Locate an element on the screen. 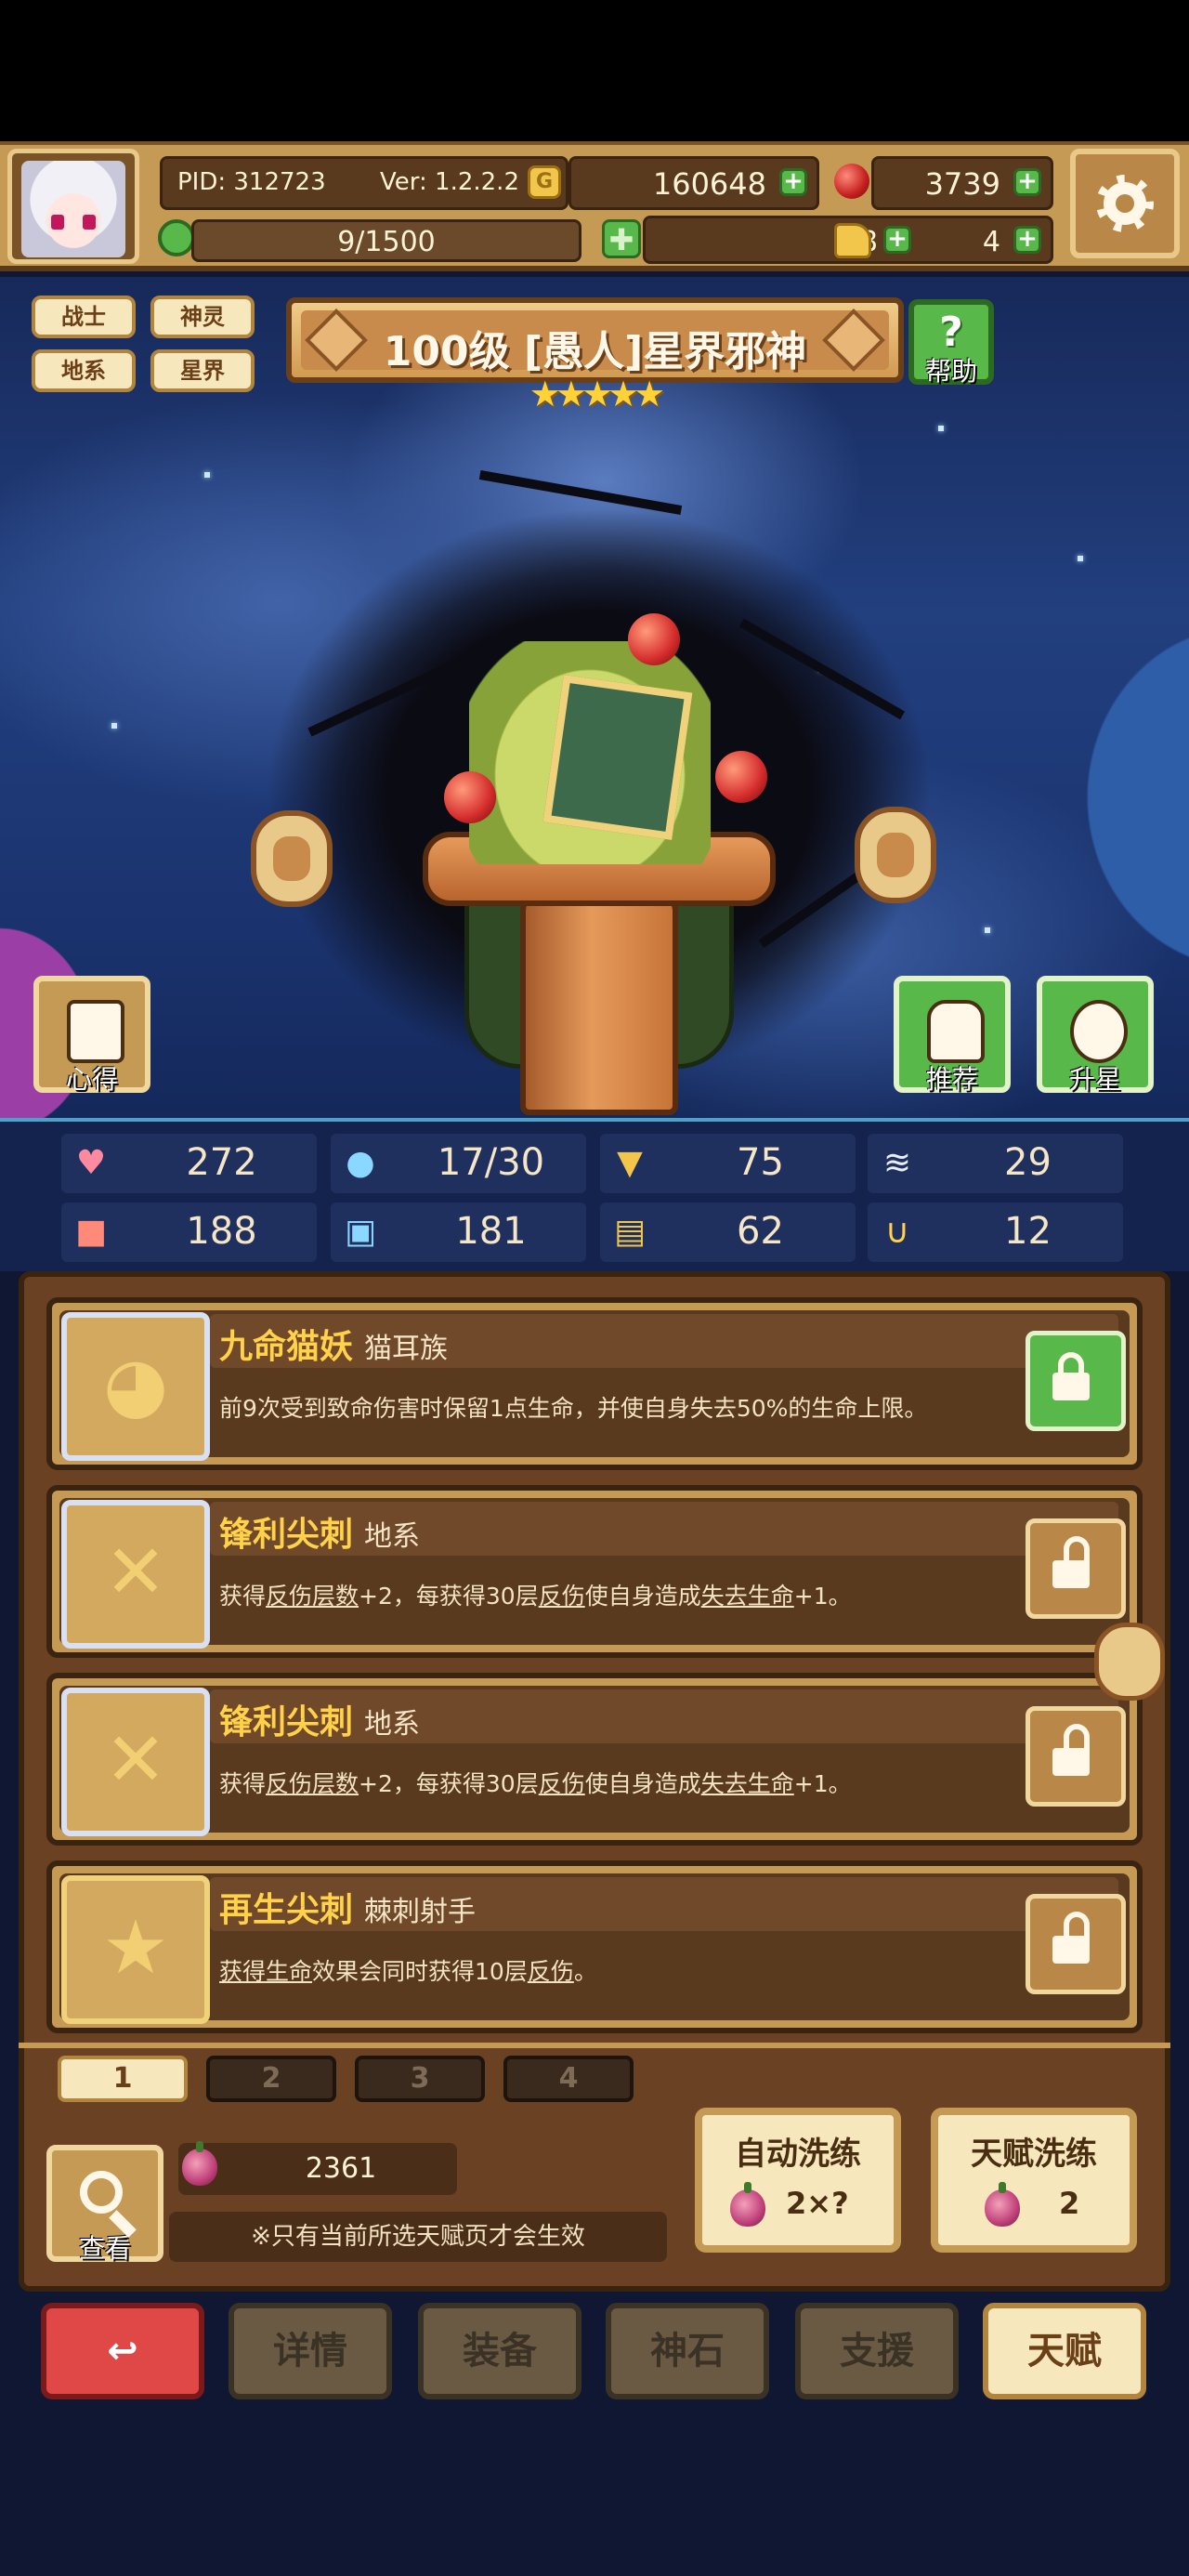 The width and height of the screenshot is (1189, 2576). upgrade-label: 升星 is located at coordinates (1094, 1079).